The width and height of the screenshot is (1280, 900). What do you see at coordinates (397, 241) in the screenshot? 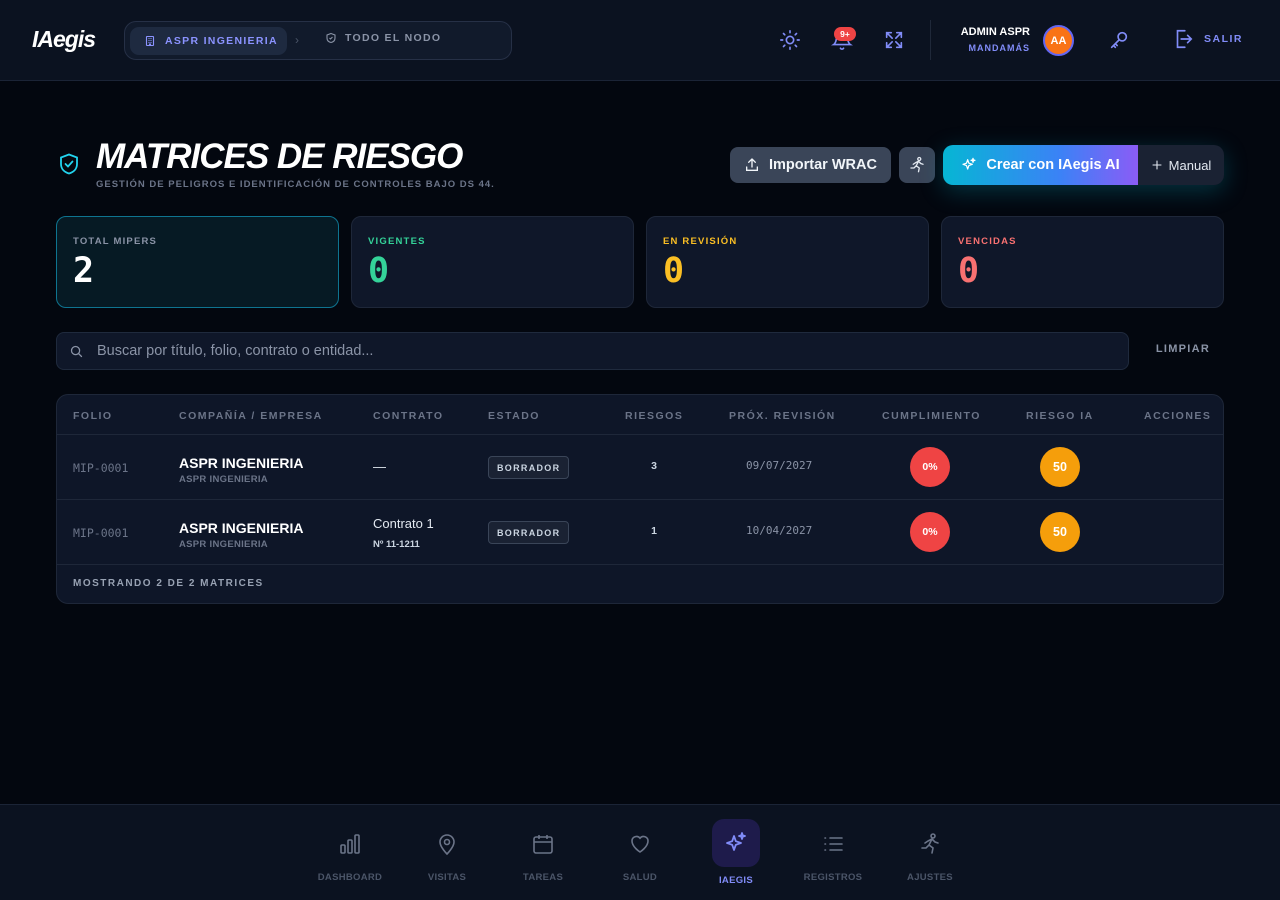
I see `stat-label: VIGENTES` at bounding box center [397, 241].